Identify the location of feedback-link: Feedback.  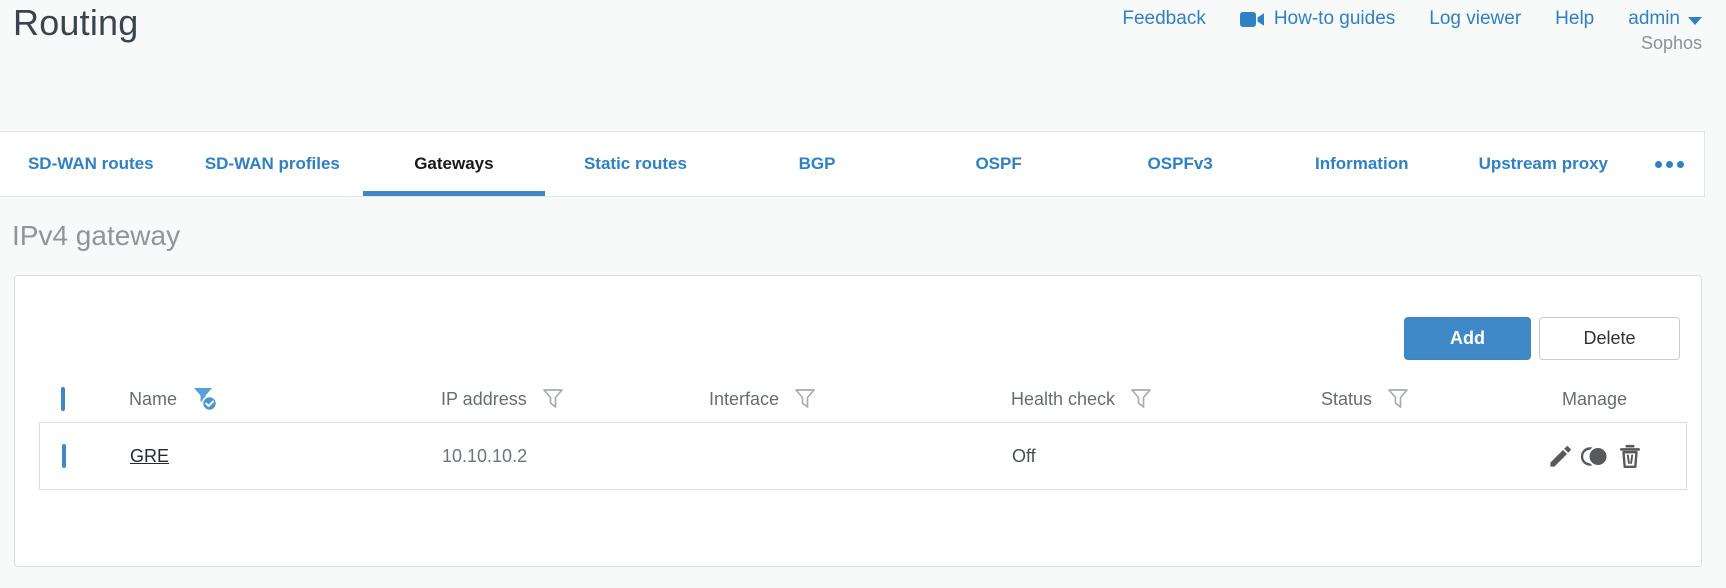
(1163, 19).